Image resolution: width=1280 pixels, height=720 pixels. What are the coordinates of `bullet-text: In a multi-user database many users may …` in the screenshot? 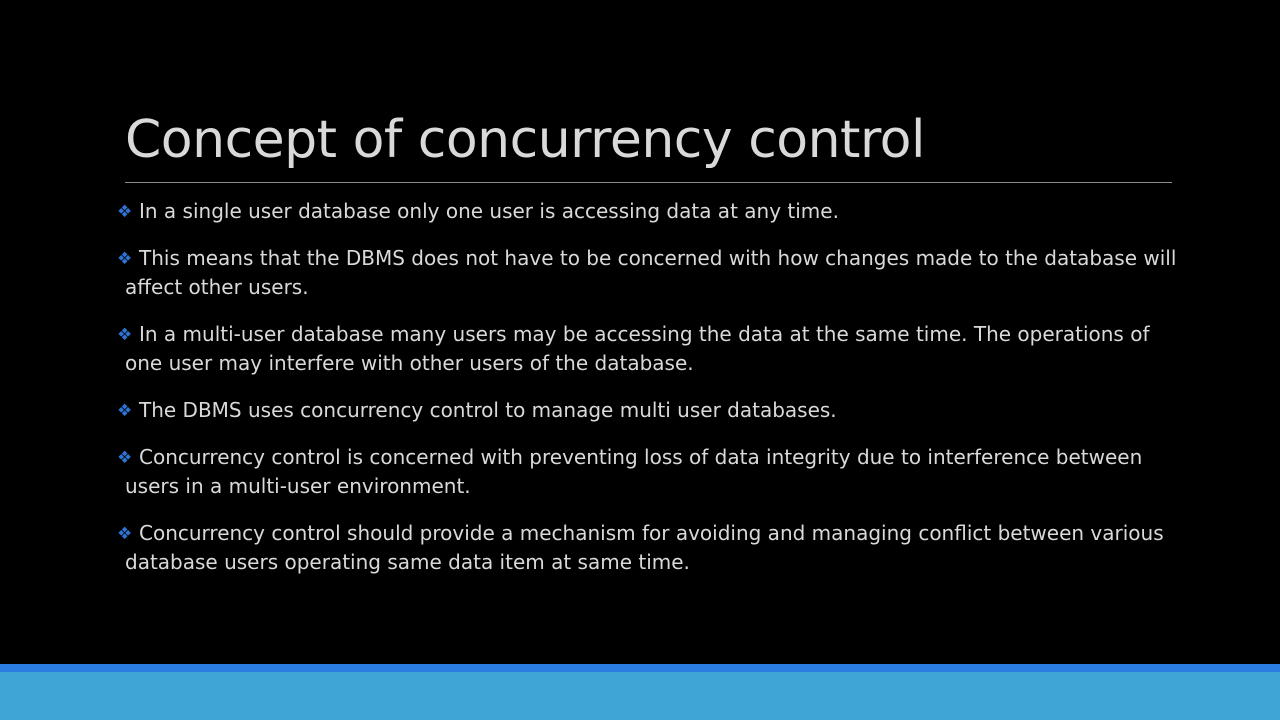 It's located at (637, 348).